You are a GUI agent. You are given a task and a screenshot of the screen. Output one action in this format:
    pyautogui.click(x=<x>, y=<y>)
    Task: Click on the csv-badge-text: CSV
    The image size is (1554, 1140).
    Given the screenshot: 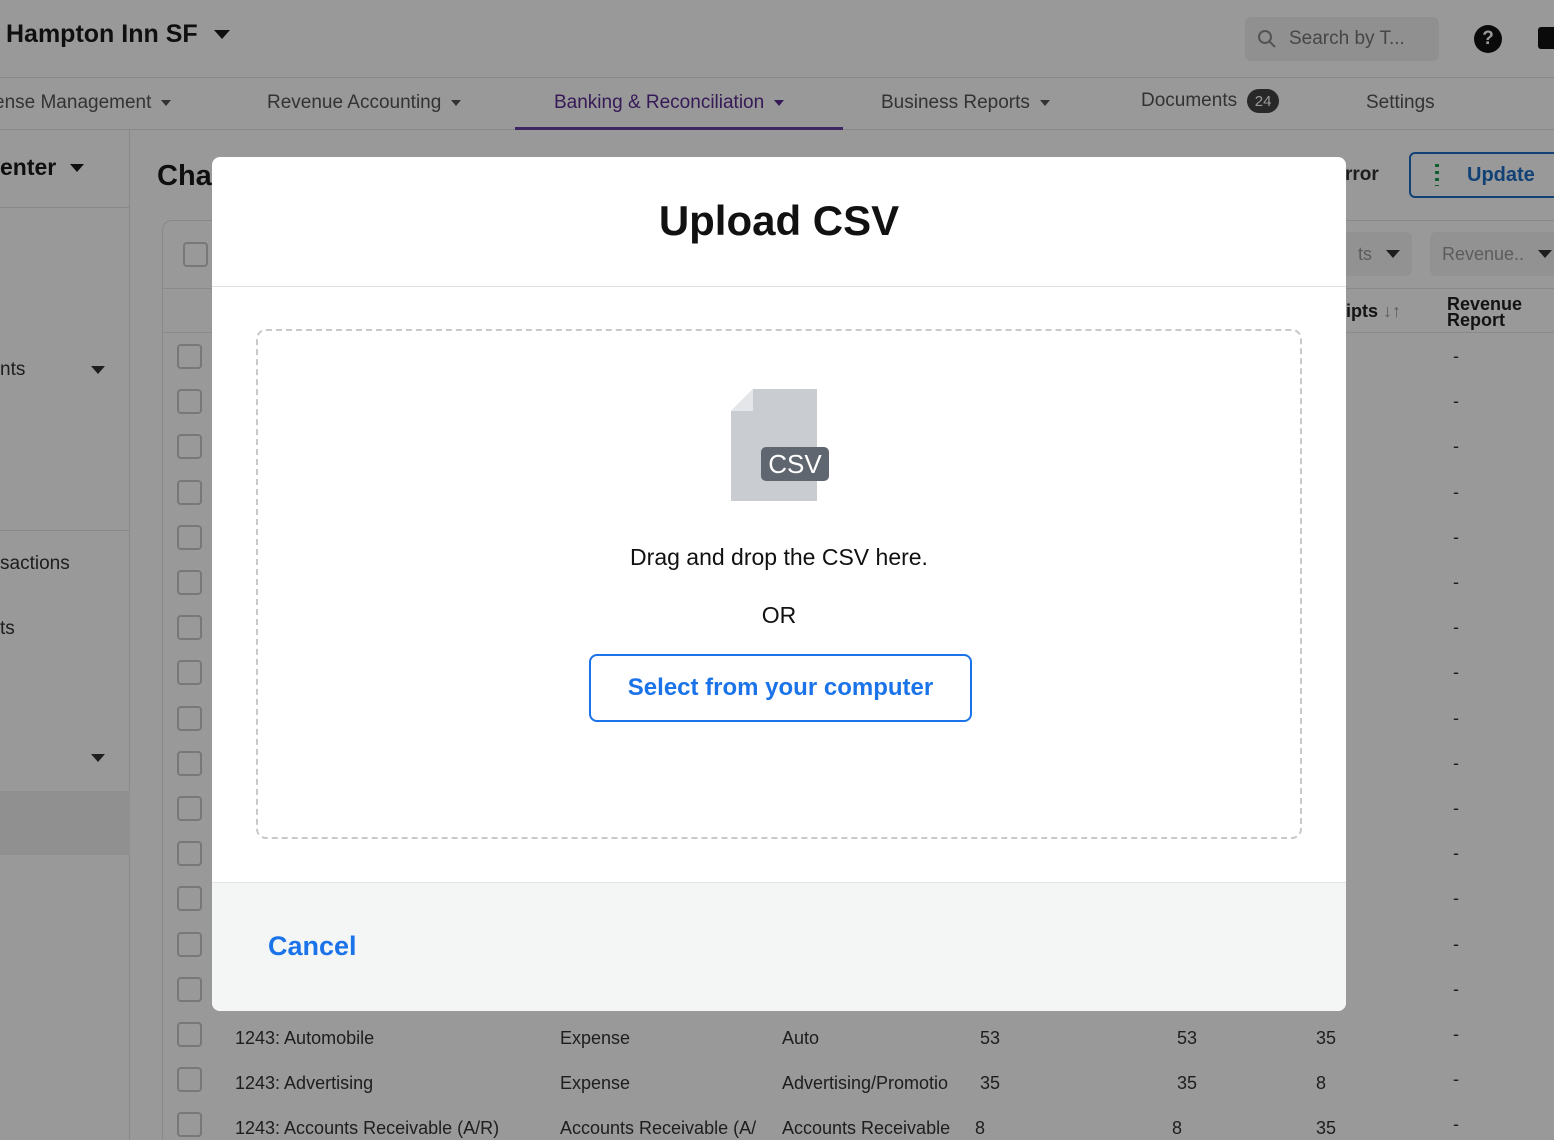 What is the action you would take?
    pyautogui.click(x=795, y=464)
    